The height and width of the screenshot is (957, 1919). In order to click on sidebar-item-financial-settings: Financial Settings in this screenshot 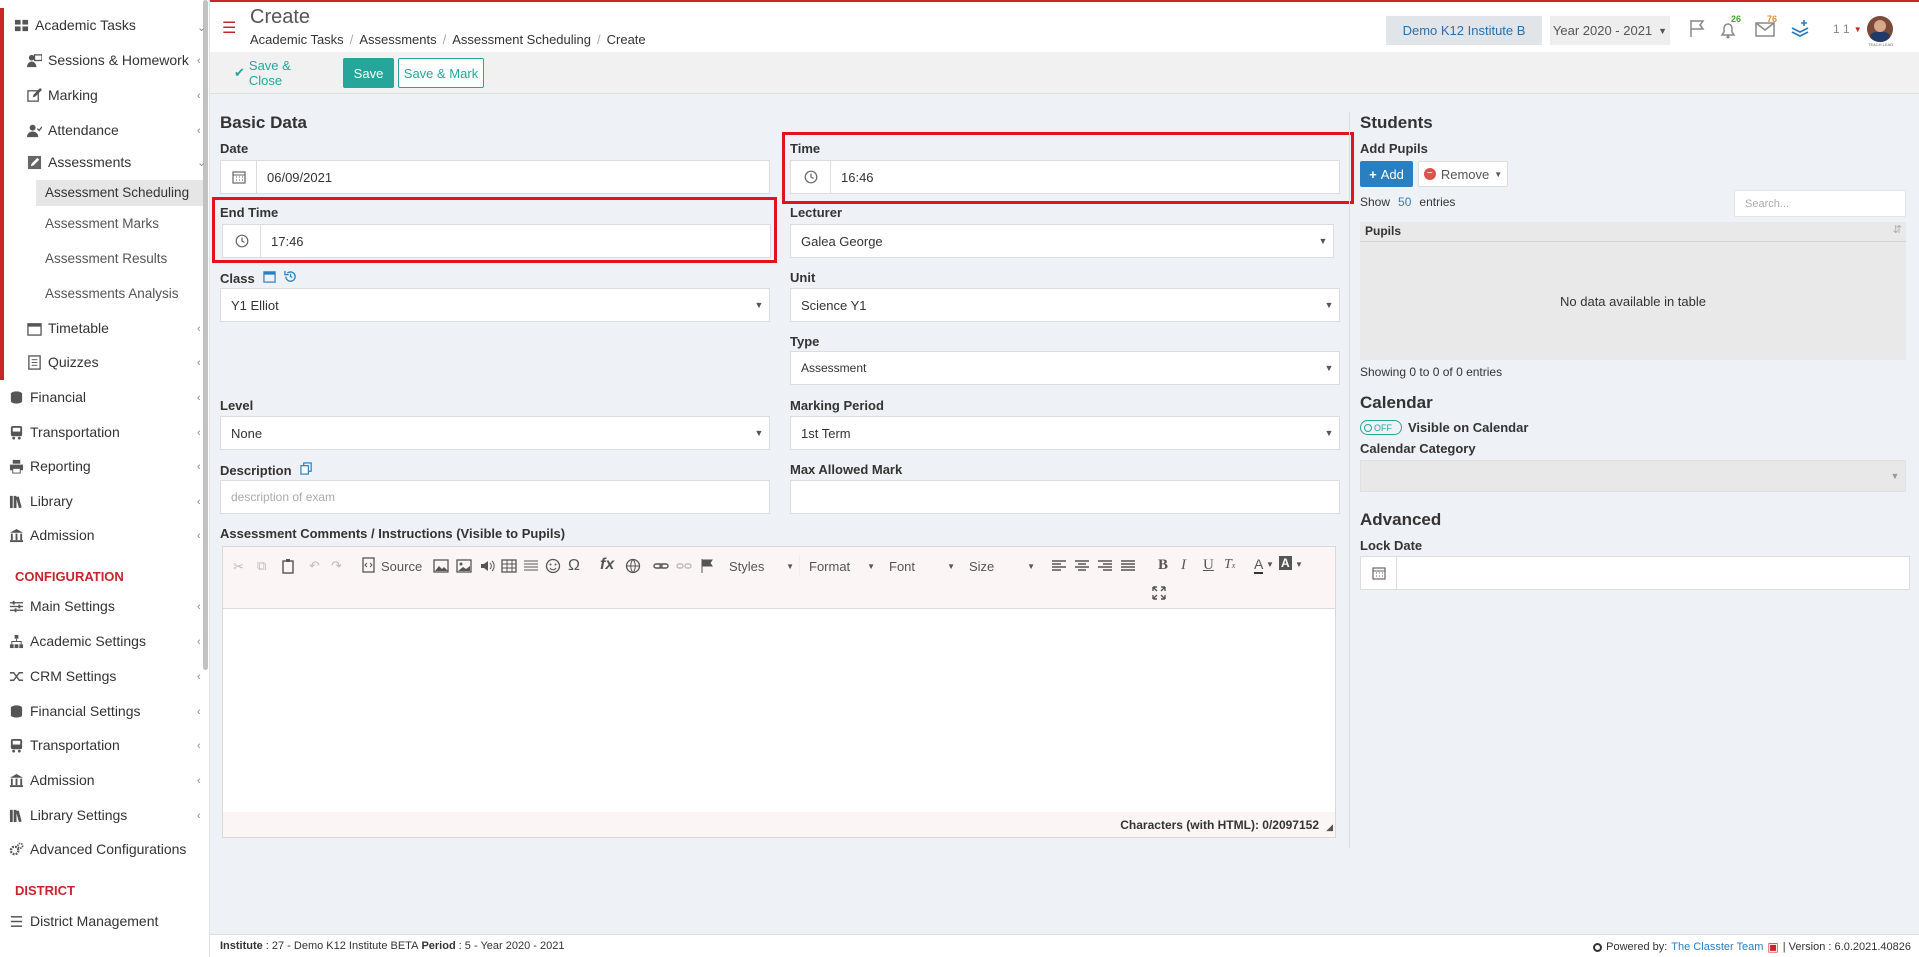, I will do `click(75, 711)`.